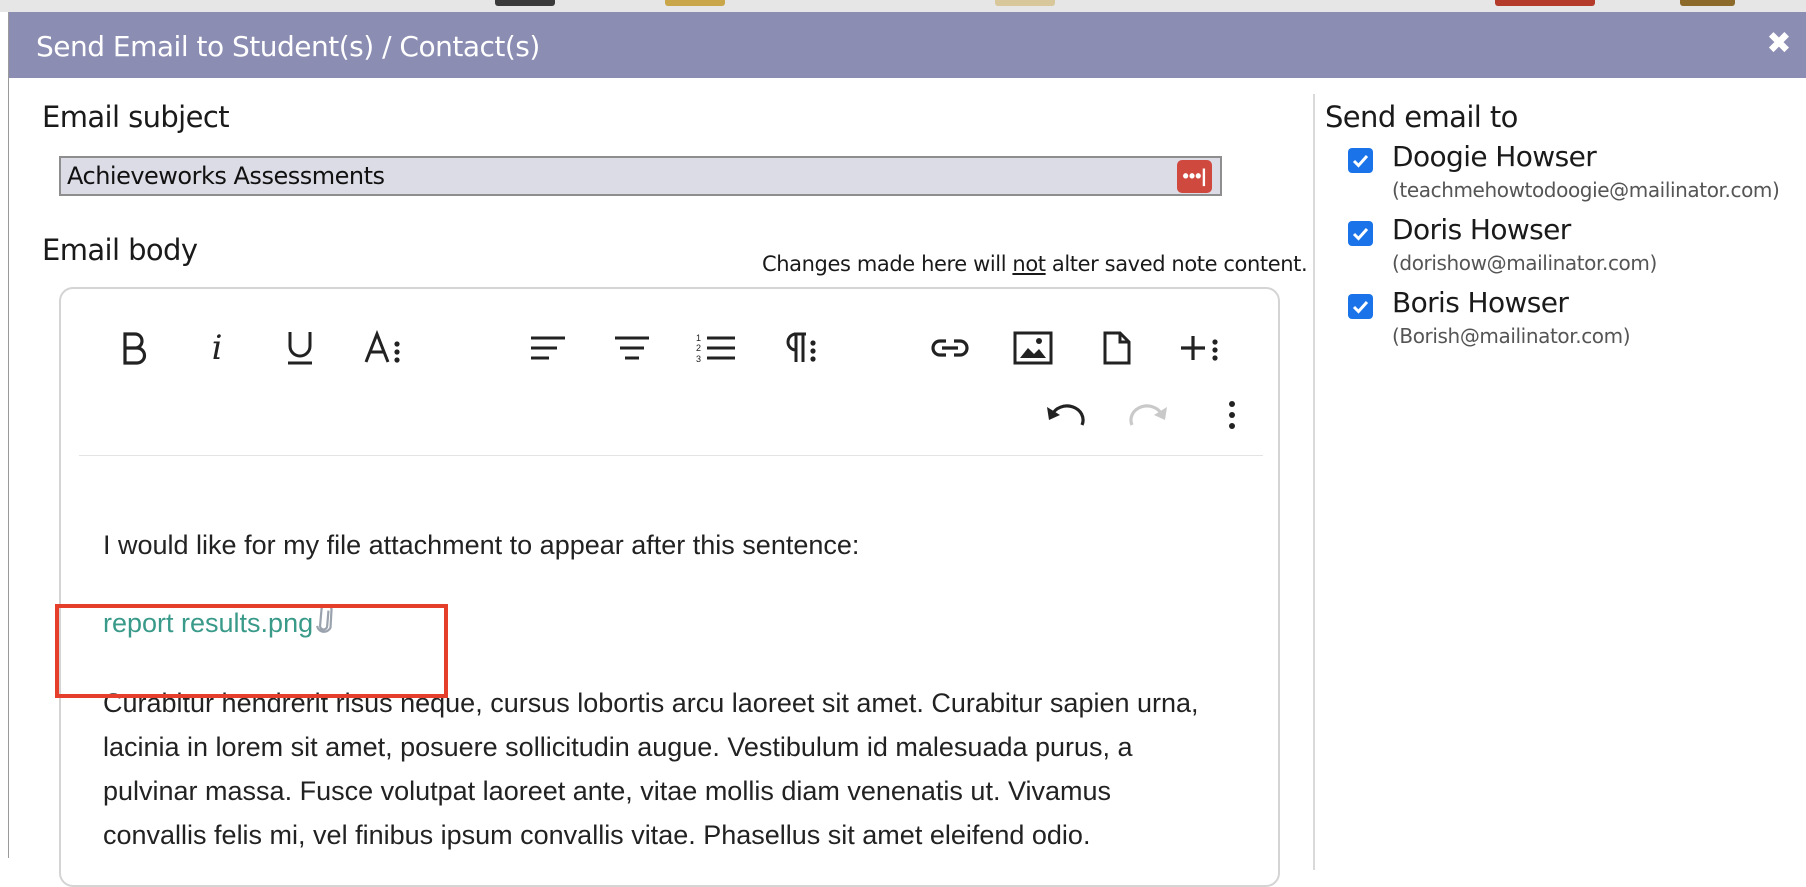  I want to click on annotation-highlight-box, so click(251, 651).